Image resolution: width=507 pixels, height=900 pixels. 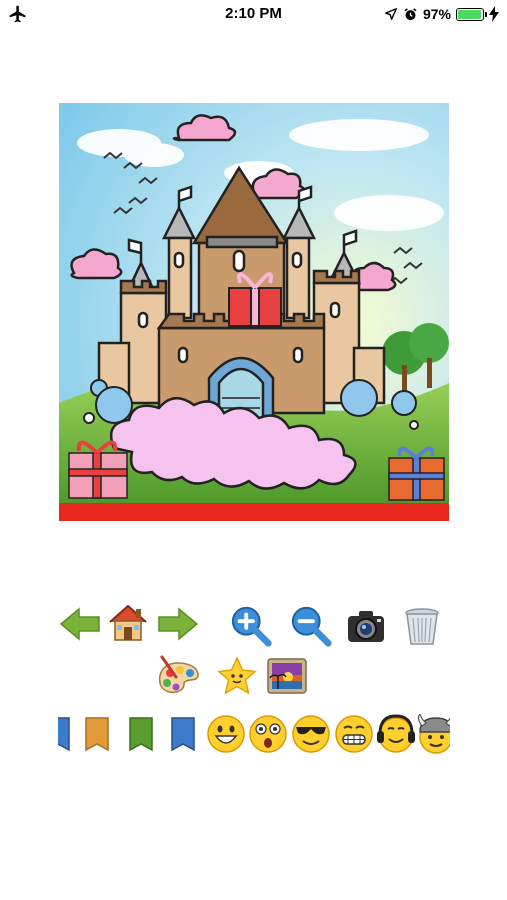 What do you see at coordinates (494, 14) in the screenshot?
I see `charging-bolt-icon` at bounding box center [494, 14].